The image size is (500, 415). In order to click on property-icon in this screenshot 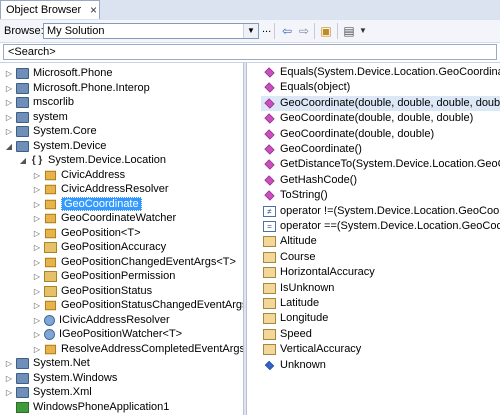, I will do `click(269, 303)`.